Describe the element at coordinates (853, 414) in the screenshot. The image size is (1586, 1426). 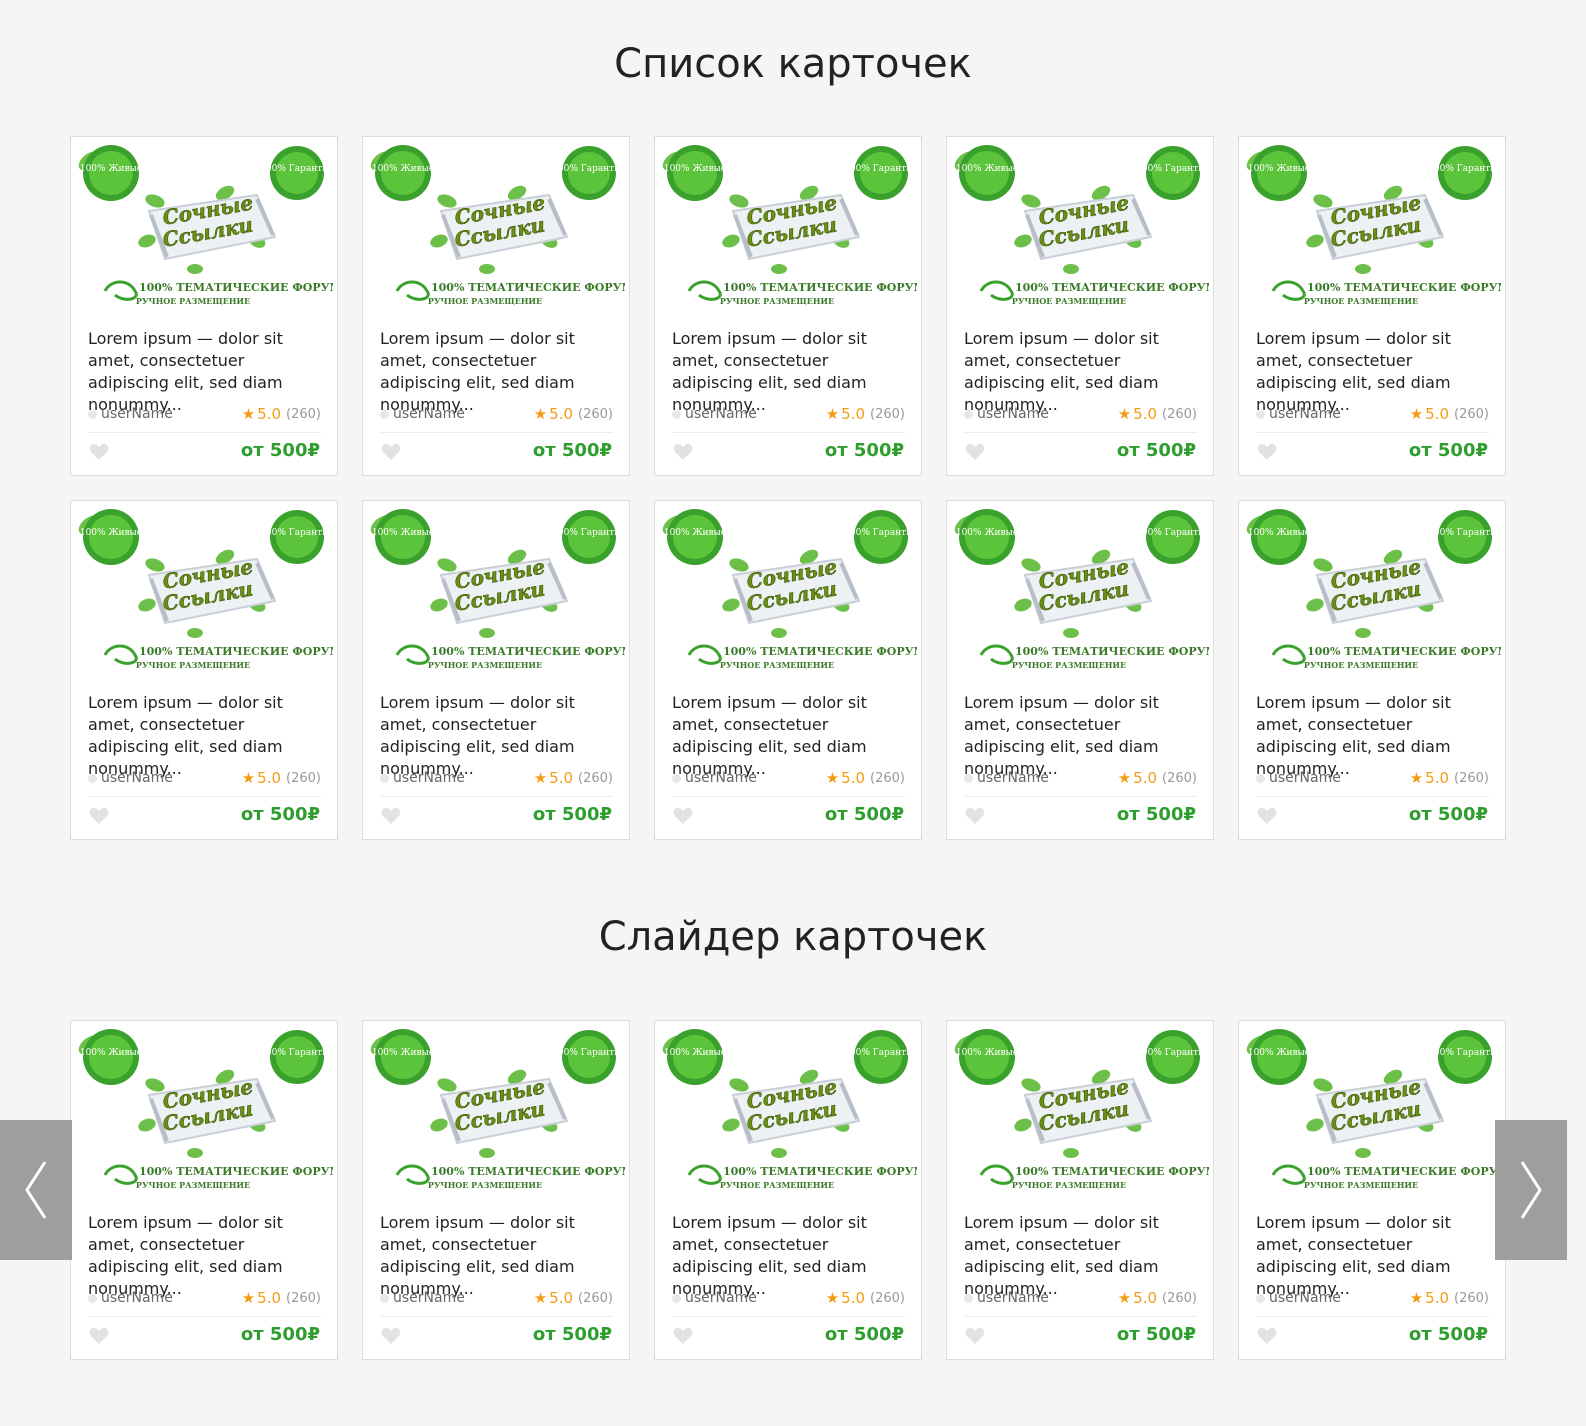
I see `rating-value: 5.0` at that location.